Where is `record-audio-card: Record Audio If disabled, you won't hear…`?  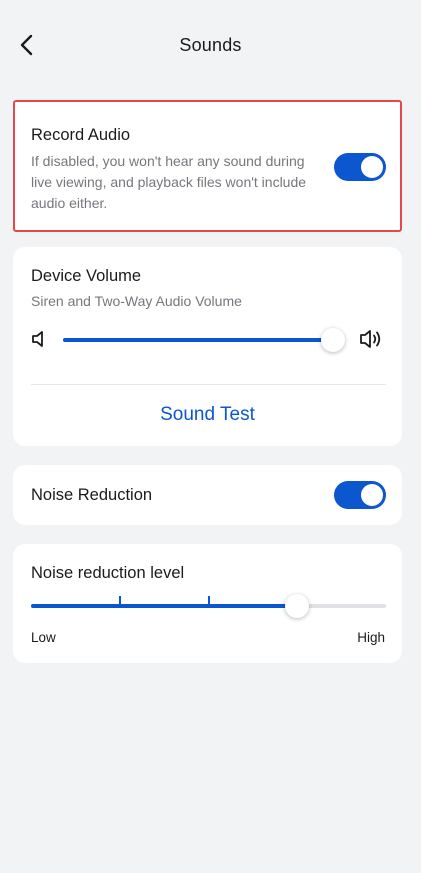 record-audio-card: Record Audio If disabled, you won't hear… is located at coordinates (207, 166).